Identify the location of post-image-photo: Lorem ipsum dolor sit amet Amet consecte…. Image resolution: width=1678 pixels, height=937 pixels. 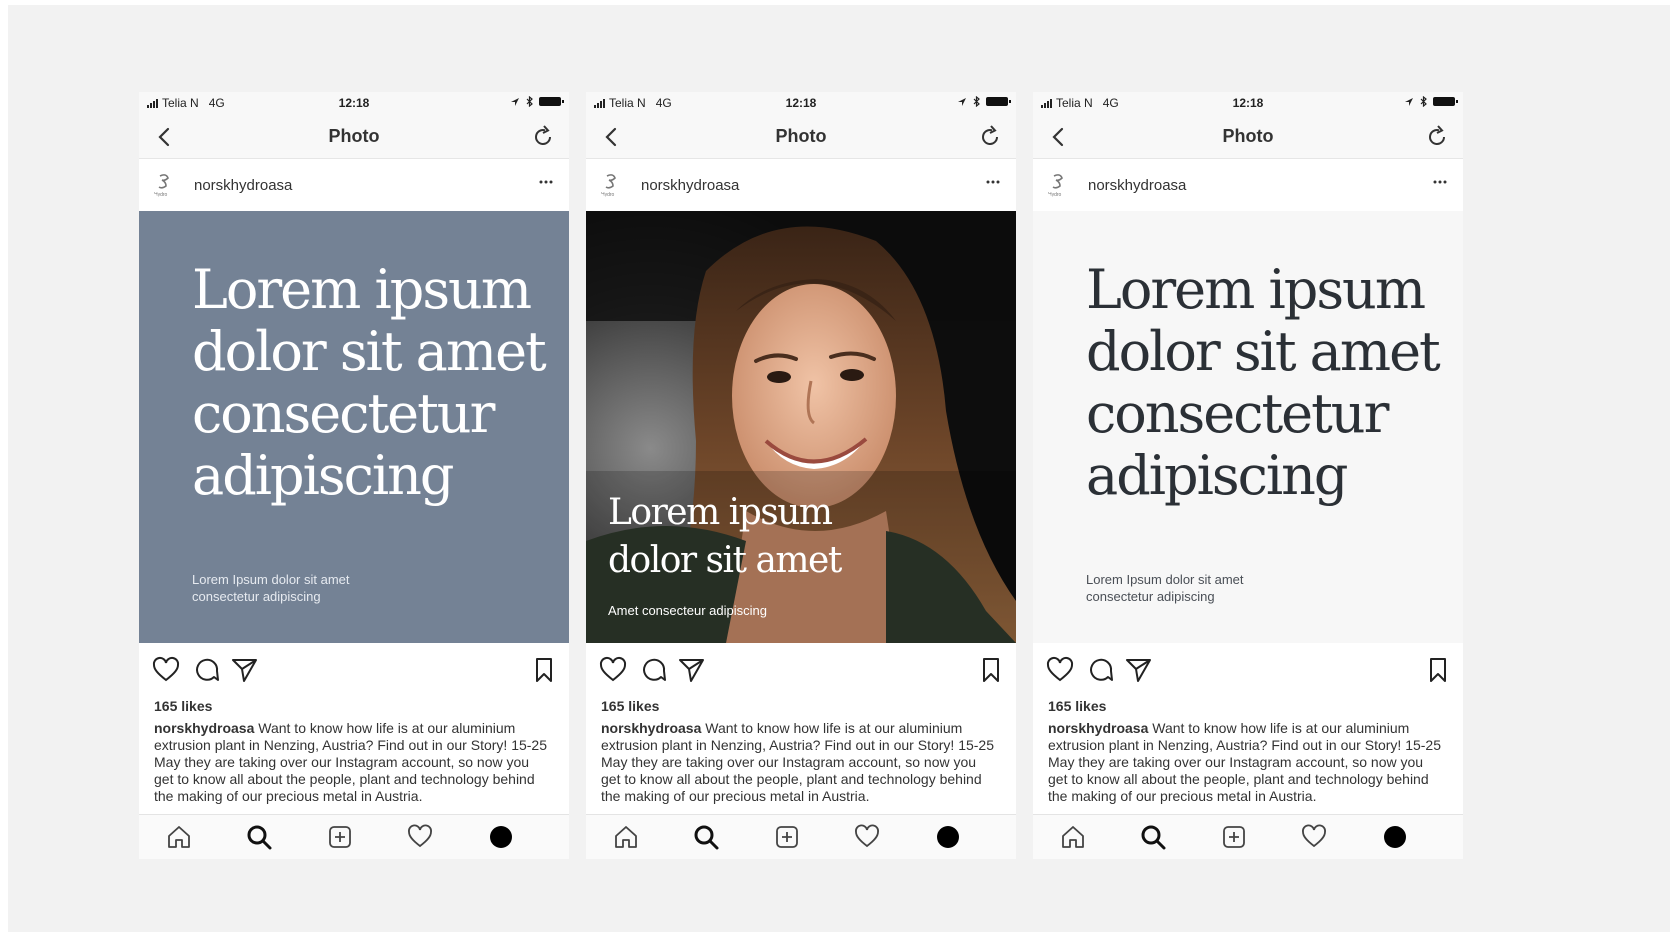
(801, 427).